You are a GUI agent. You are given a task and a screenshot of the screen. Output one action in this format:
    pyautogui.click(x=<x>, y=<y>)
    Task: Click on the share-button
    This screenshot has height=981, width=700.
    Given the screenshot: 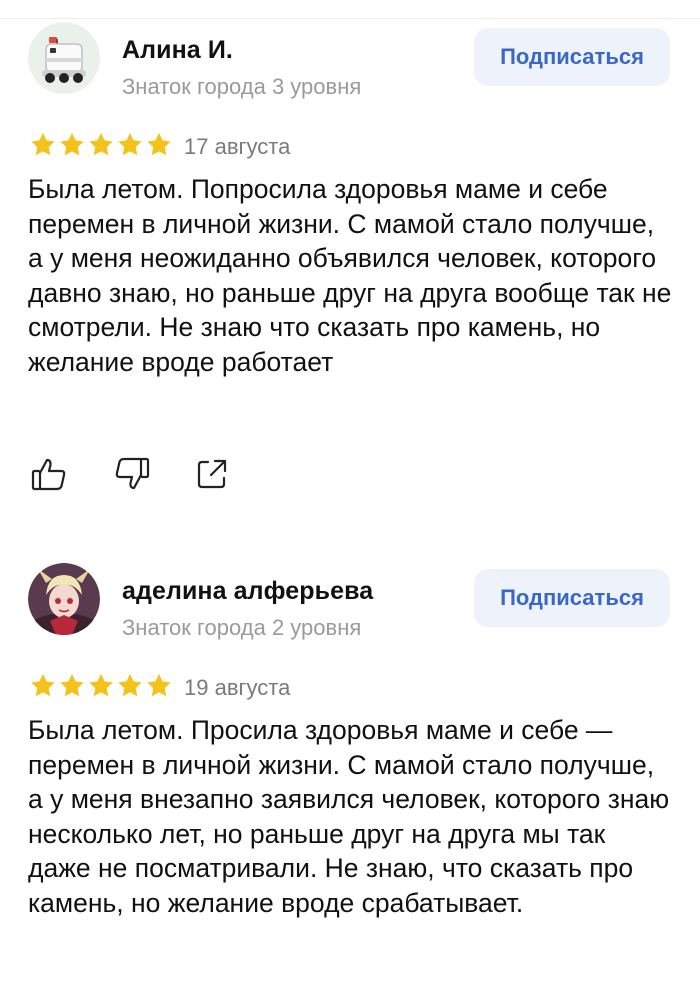 What is the action you would take?
    pyautogui.click(x=212, y=474)
    